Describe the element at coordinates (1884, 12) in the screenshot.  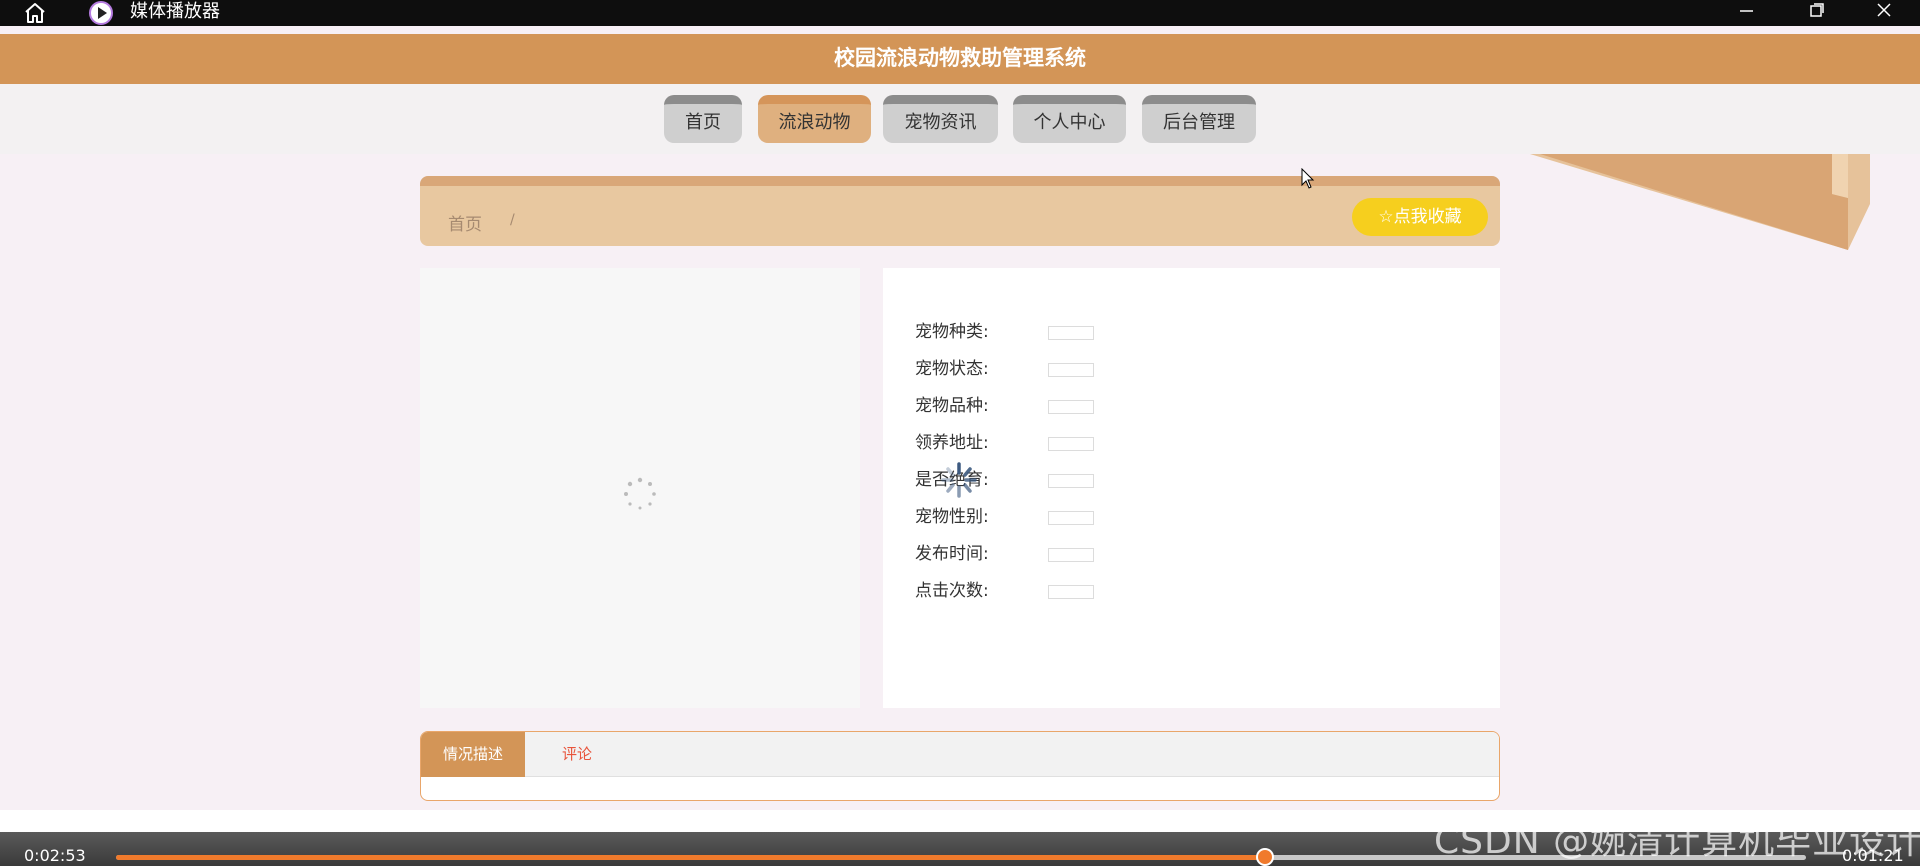
I see `close-icon` at that location.